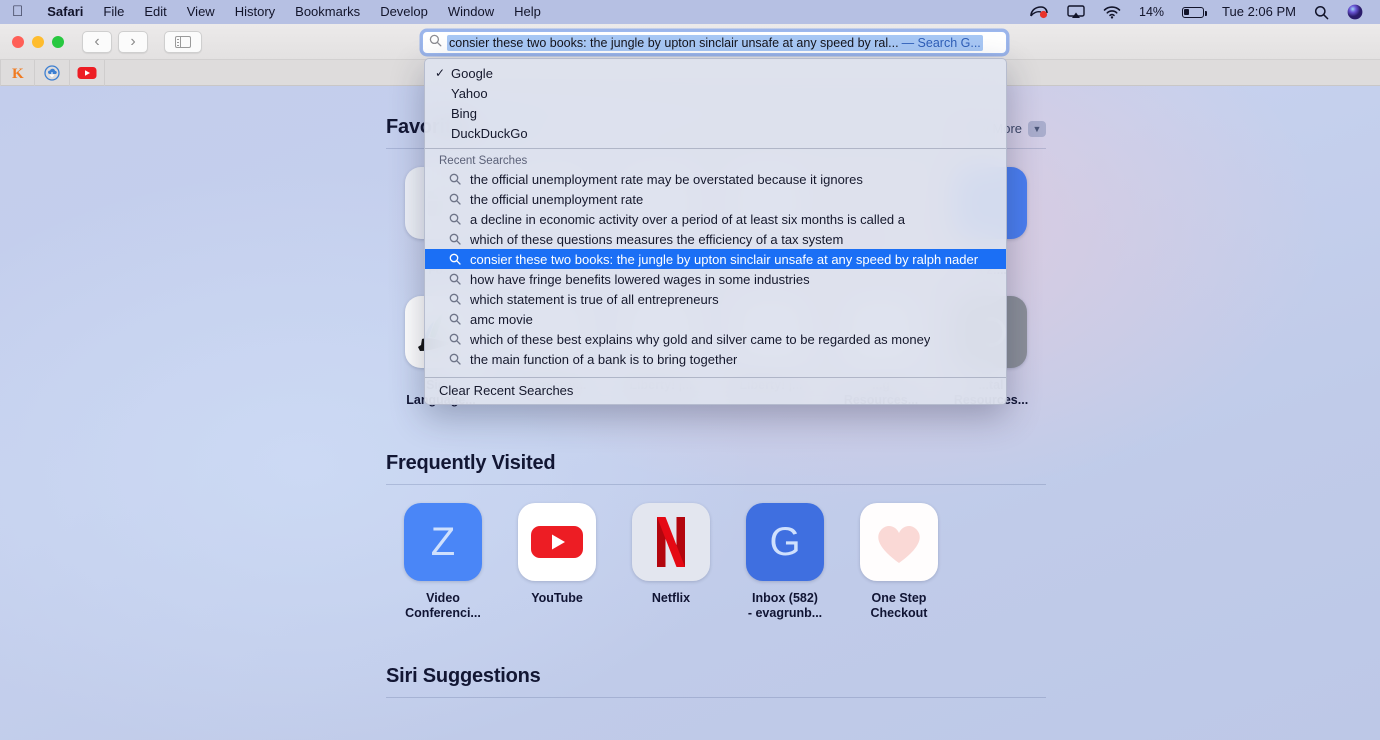  Describe the element at coordinates (785, 542) in the screenshot. I see `gmail-icon: G` at that location.